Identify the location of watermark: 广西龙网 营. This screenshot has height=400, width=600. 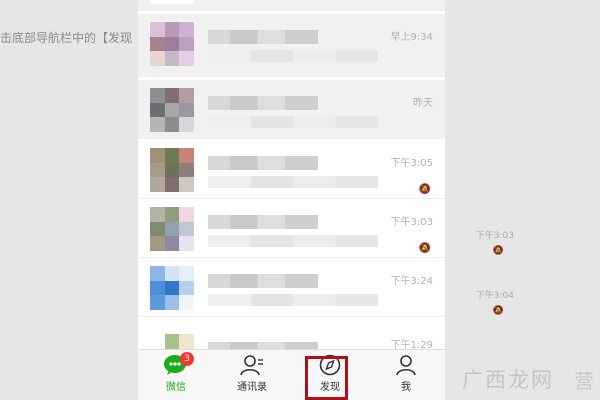
(514, 381).